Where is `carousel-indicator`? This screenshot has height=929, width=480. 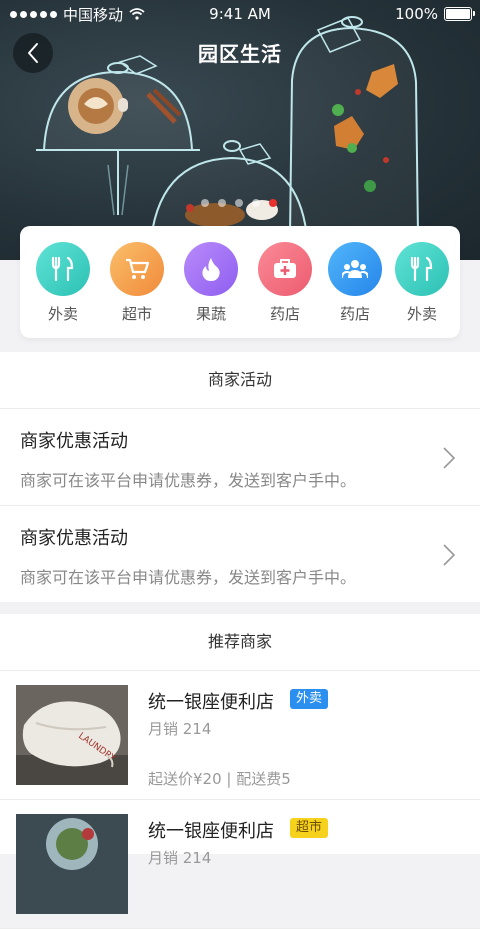 carousel-indicator is located at coordinates (239, 203).